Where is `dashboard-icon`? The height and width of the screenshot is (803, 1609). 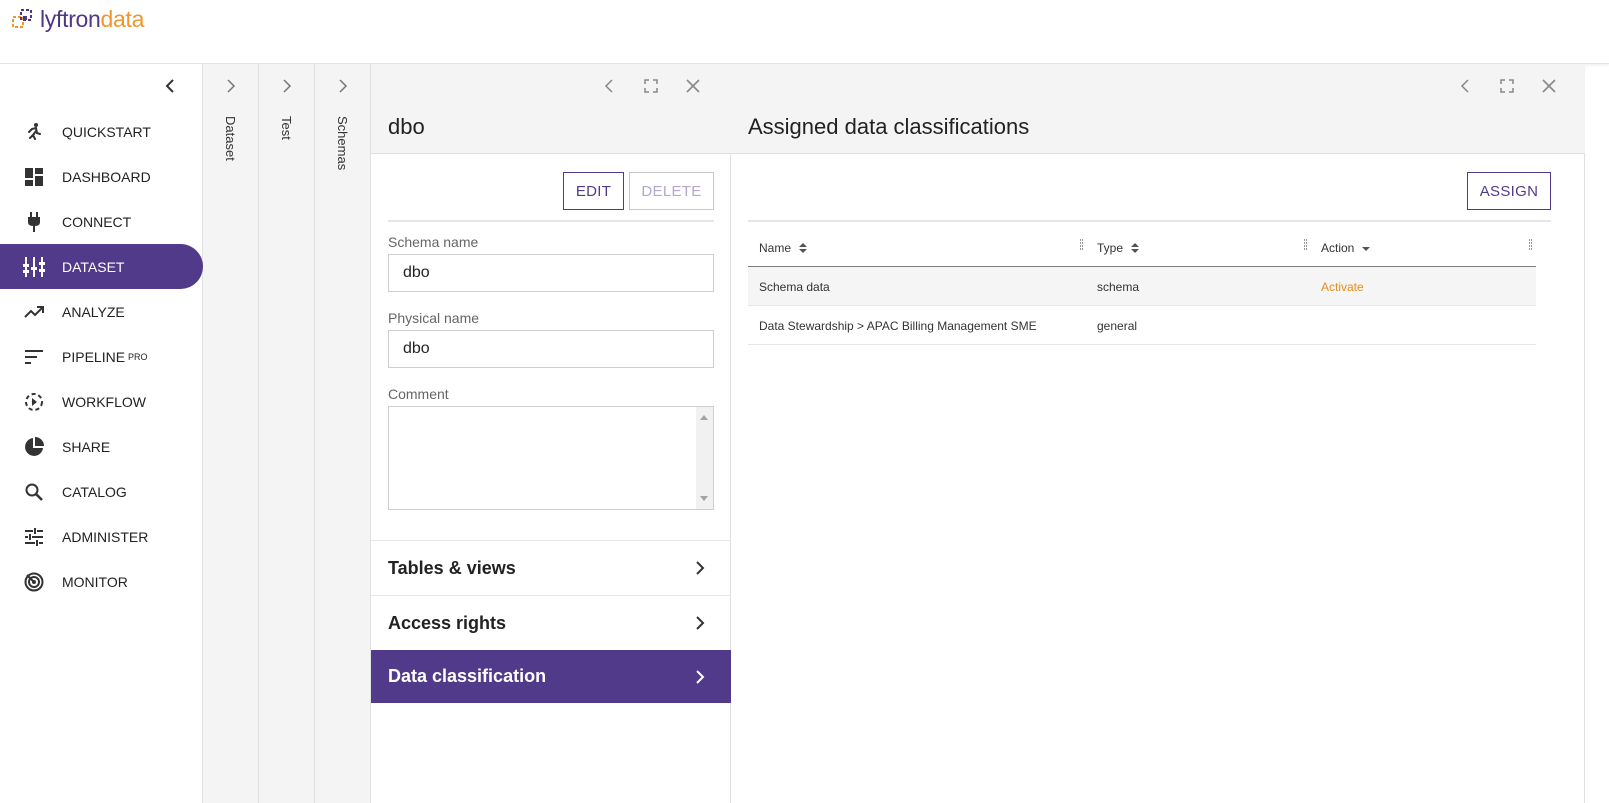 dashboard-icon is located at coordinates (34, 177).